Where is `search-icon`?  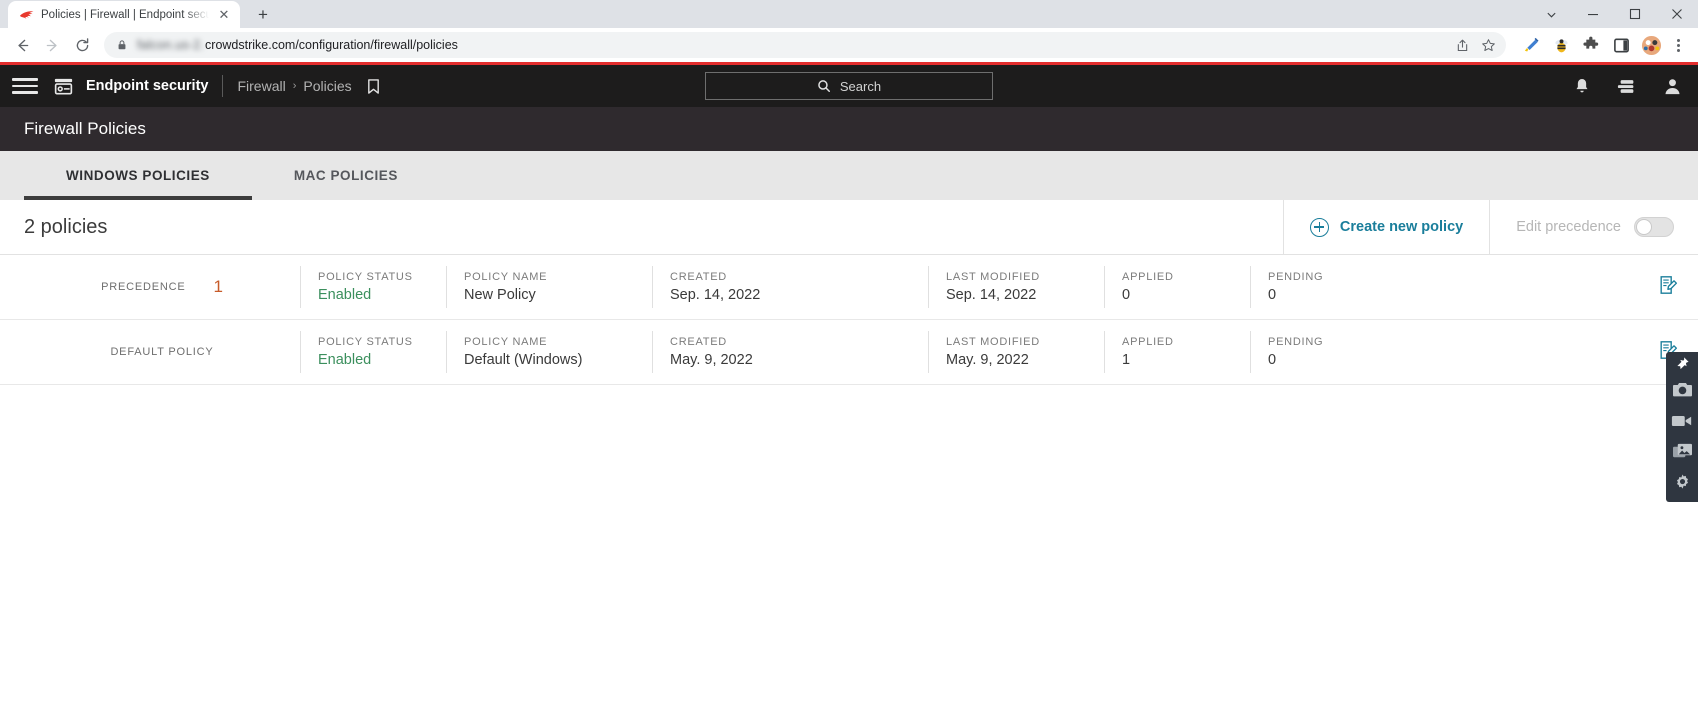 search-icon is located at coordinates (824, 86).